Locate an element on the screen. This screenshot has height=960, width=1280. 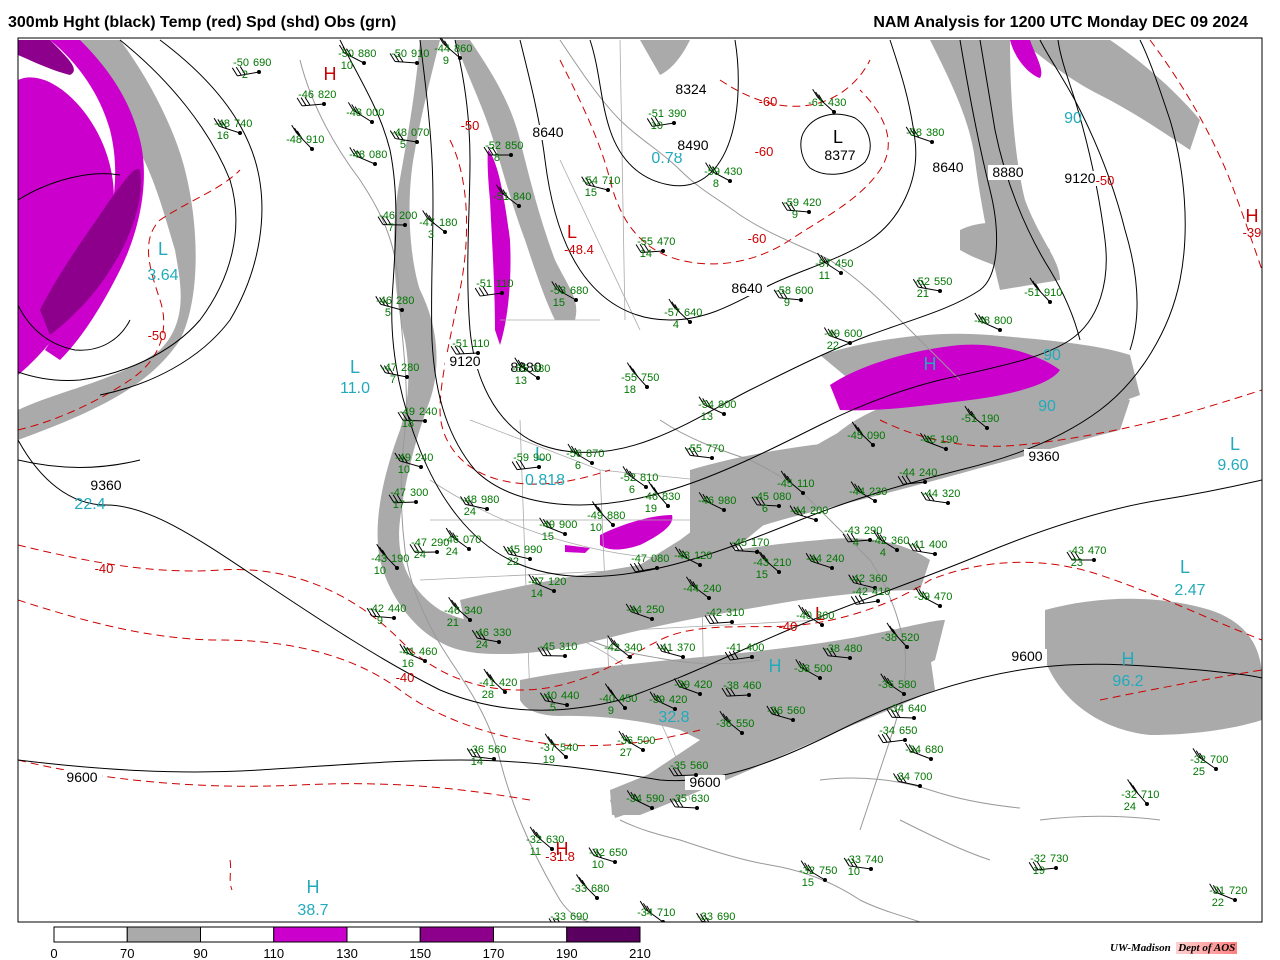
obs-dewpoint-depression: 28 is located at coordinates (488, 695).